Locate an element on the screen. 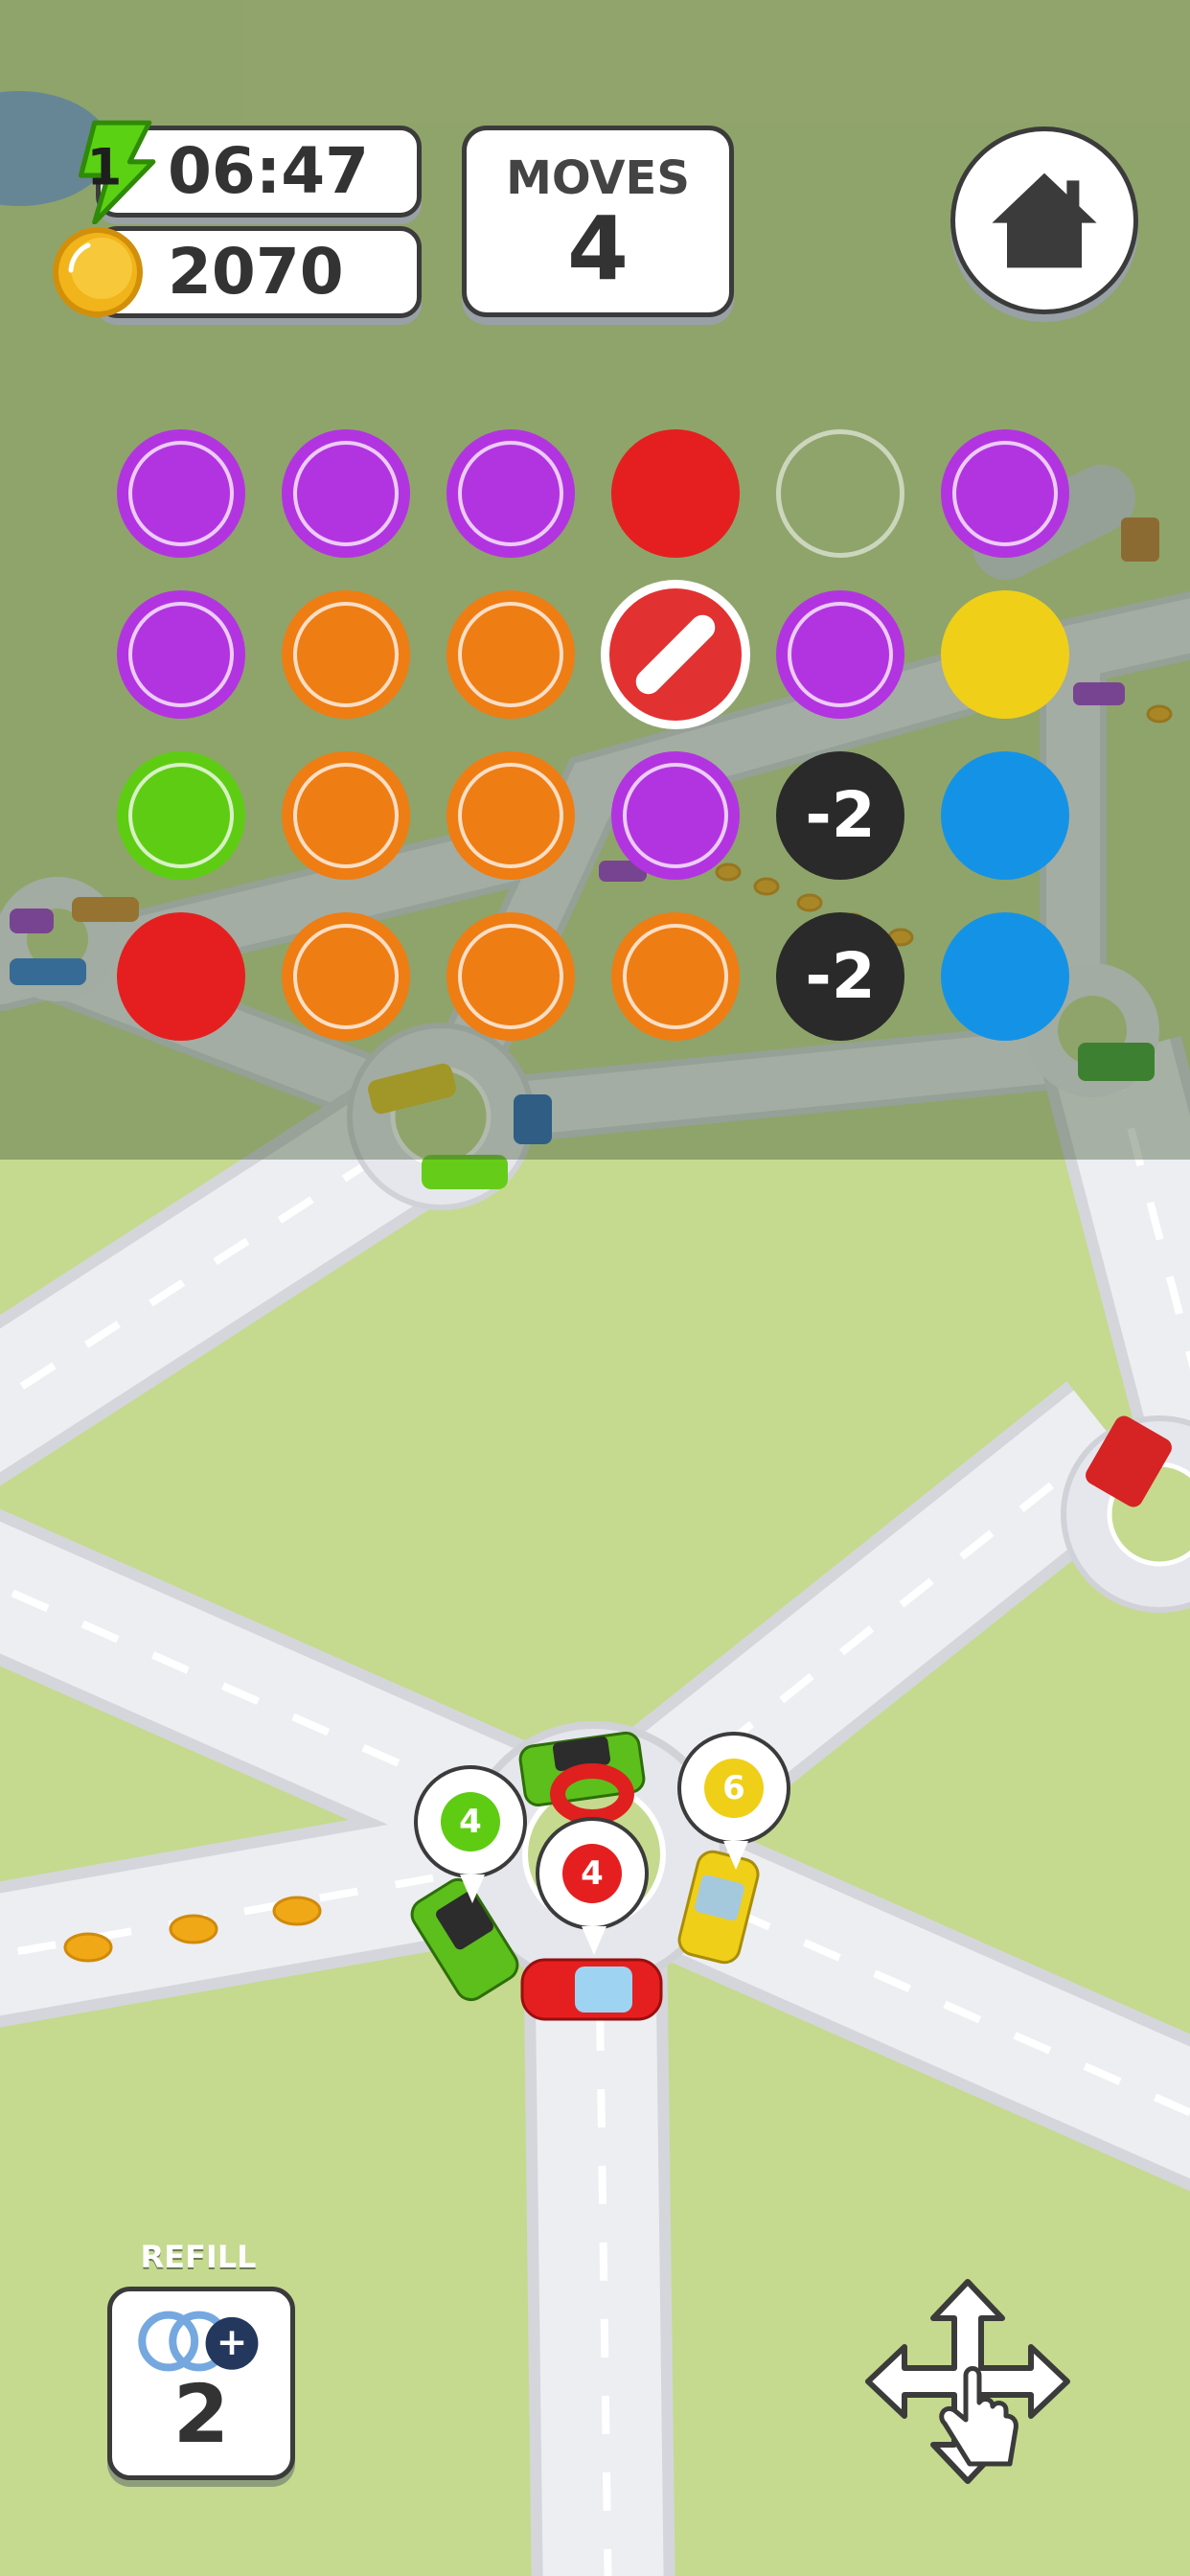 Image resolution: width=1190 pixels, height=2576 pixels. refill-label: REFILL is located at coordinates (199, 2257).